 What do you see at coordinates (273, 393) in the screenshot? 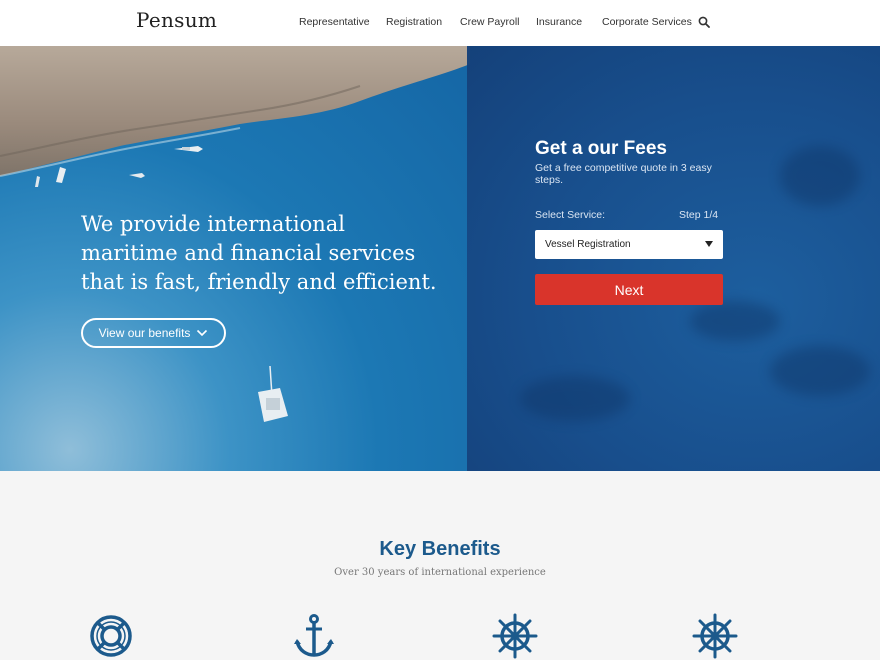
I see `catamaran-icon` at bounding box center [273, 393].